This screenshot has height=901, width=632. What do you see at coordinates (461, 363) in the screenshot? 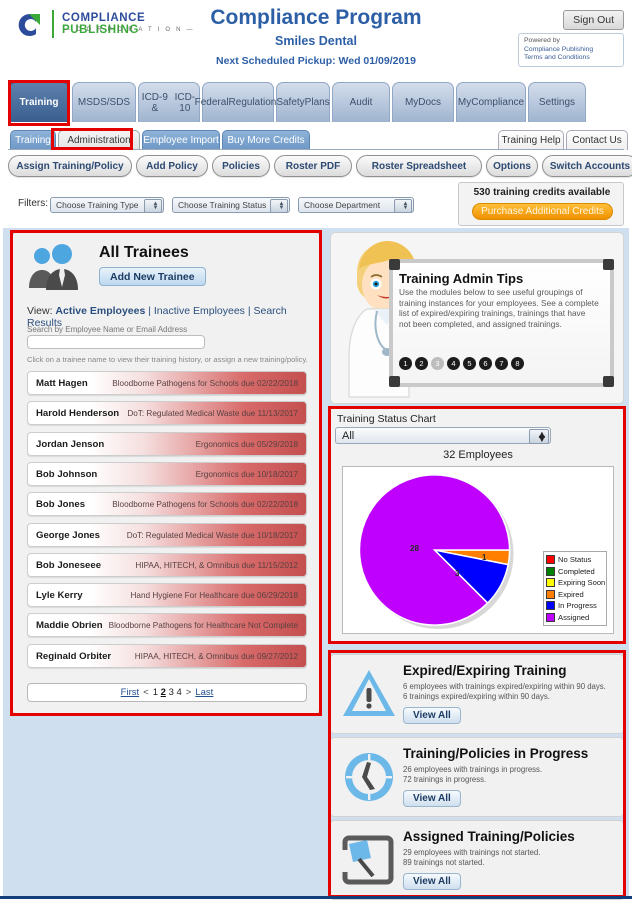
I see `tips-pagination-dots: 12345678` at bounding box center [461, 363].